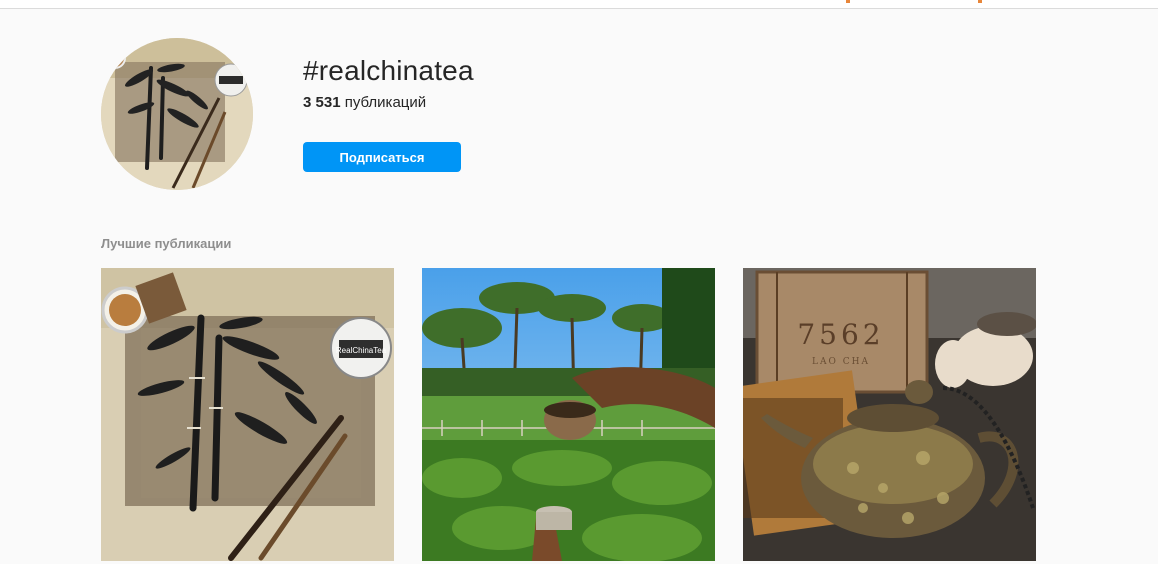 This screenshot has width=1158, height=564. Describe the element at coordinates (841, 362) in the screenshot. I see `brick-sublabel: LAO CHA` at that location.